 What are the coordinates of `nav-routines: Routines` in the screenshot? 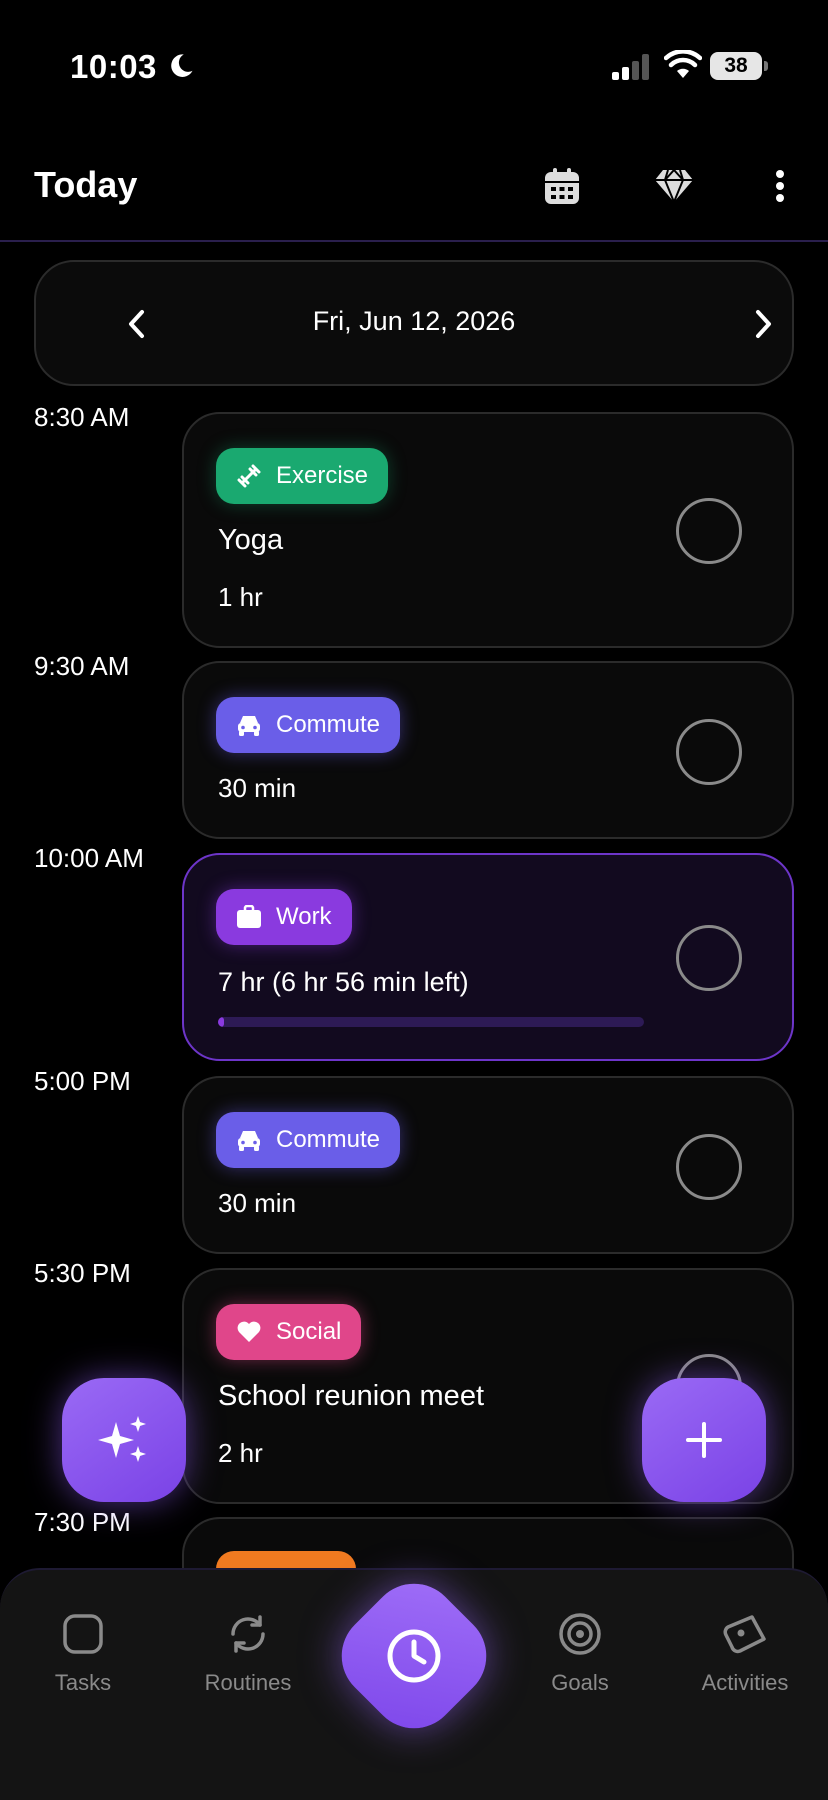 It's located at (248, 1653).